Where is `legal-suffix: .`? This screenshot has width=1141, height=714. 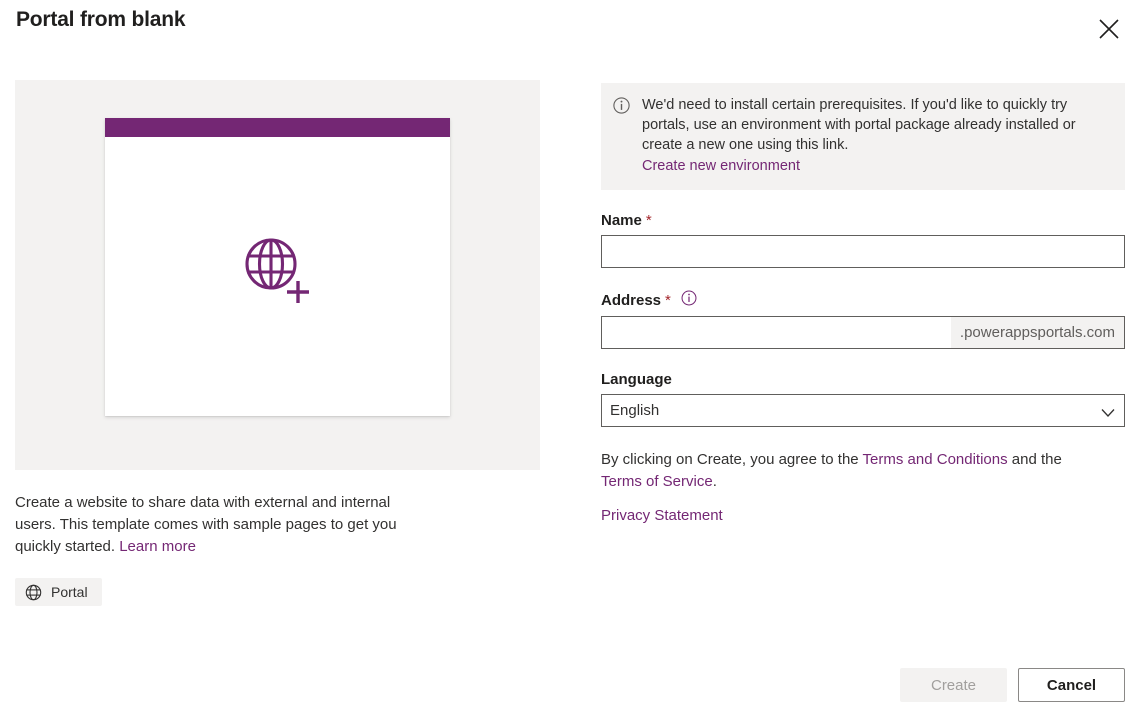
legal-suffix: . is located at coordinates (714, 481).